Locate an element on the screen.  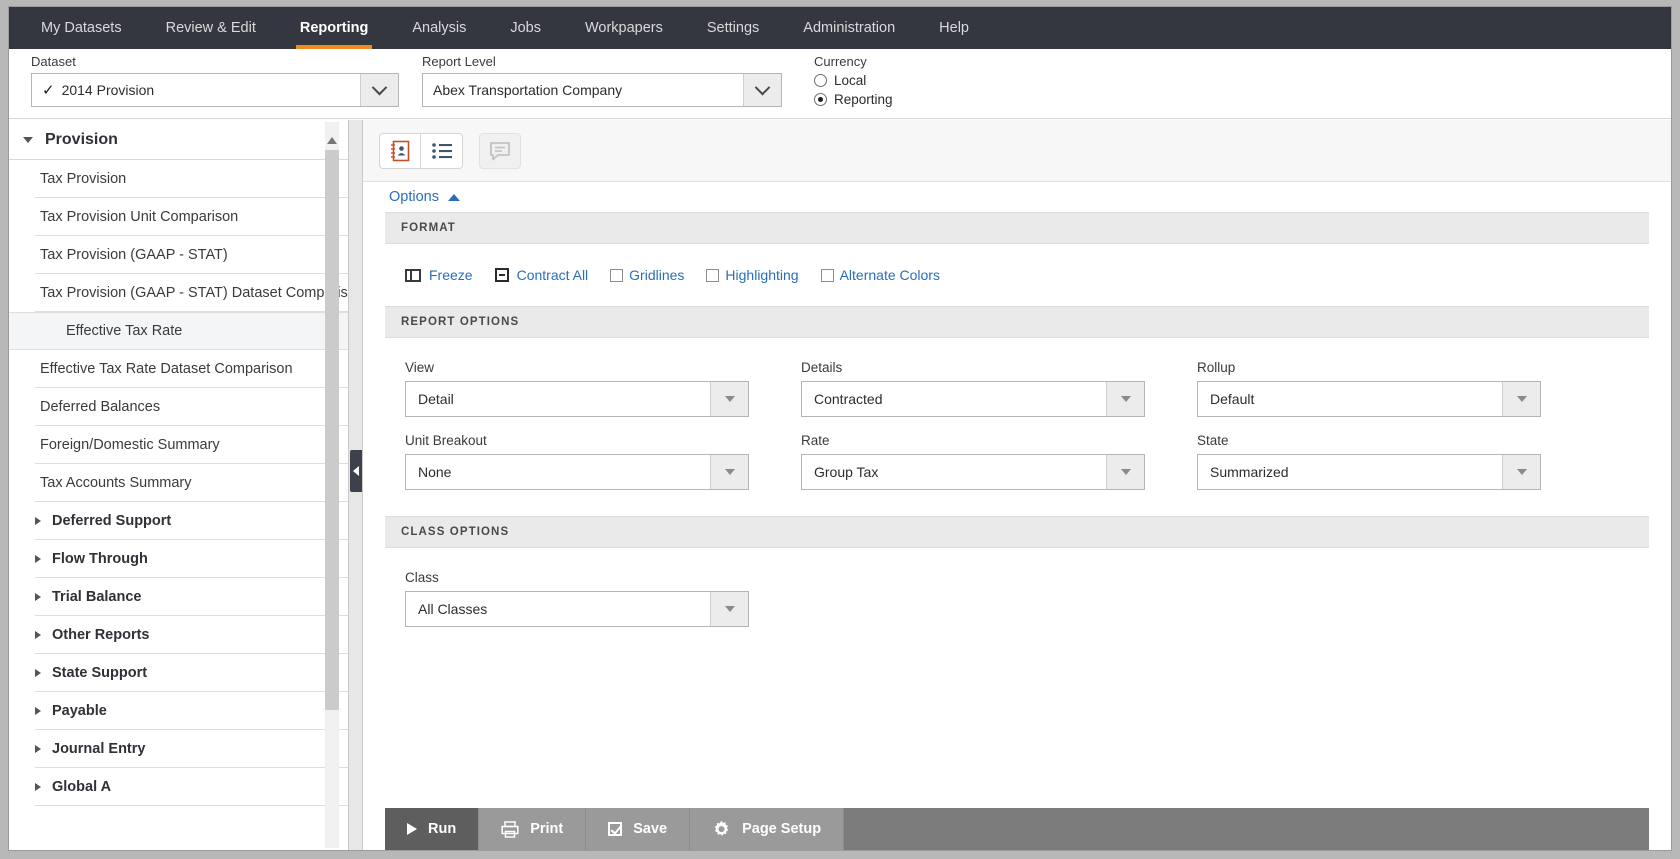
report-level-select: Abex Transportation Company is located at coordinates (602, 90).